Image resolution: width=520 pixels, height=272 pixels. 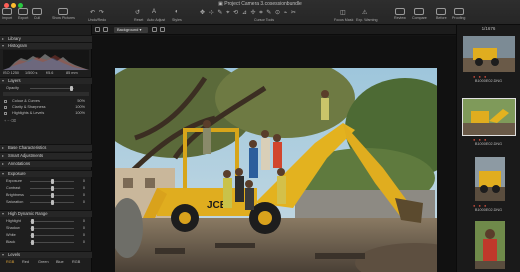 I want to click on exposure-label: Exposure, so click(x=14, y=181).